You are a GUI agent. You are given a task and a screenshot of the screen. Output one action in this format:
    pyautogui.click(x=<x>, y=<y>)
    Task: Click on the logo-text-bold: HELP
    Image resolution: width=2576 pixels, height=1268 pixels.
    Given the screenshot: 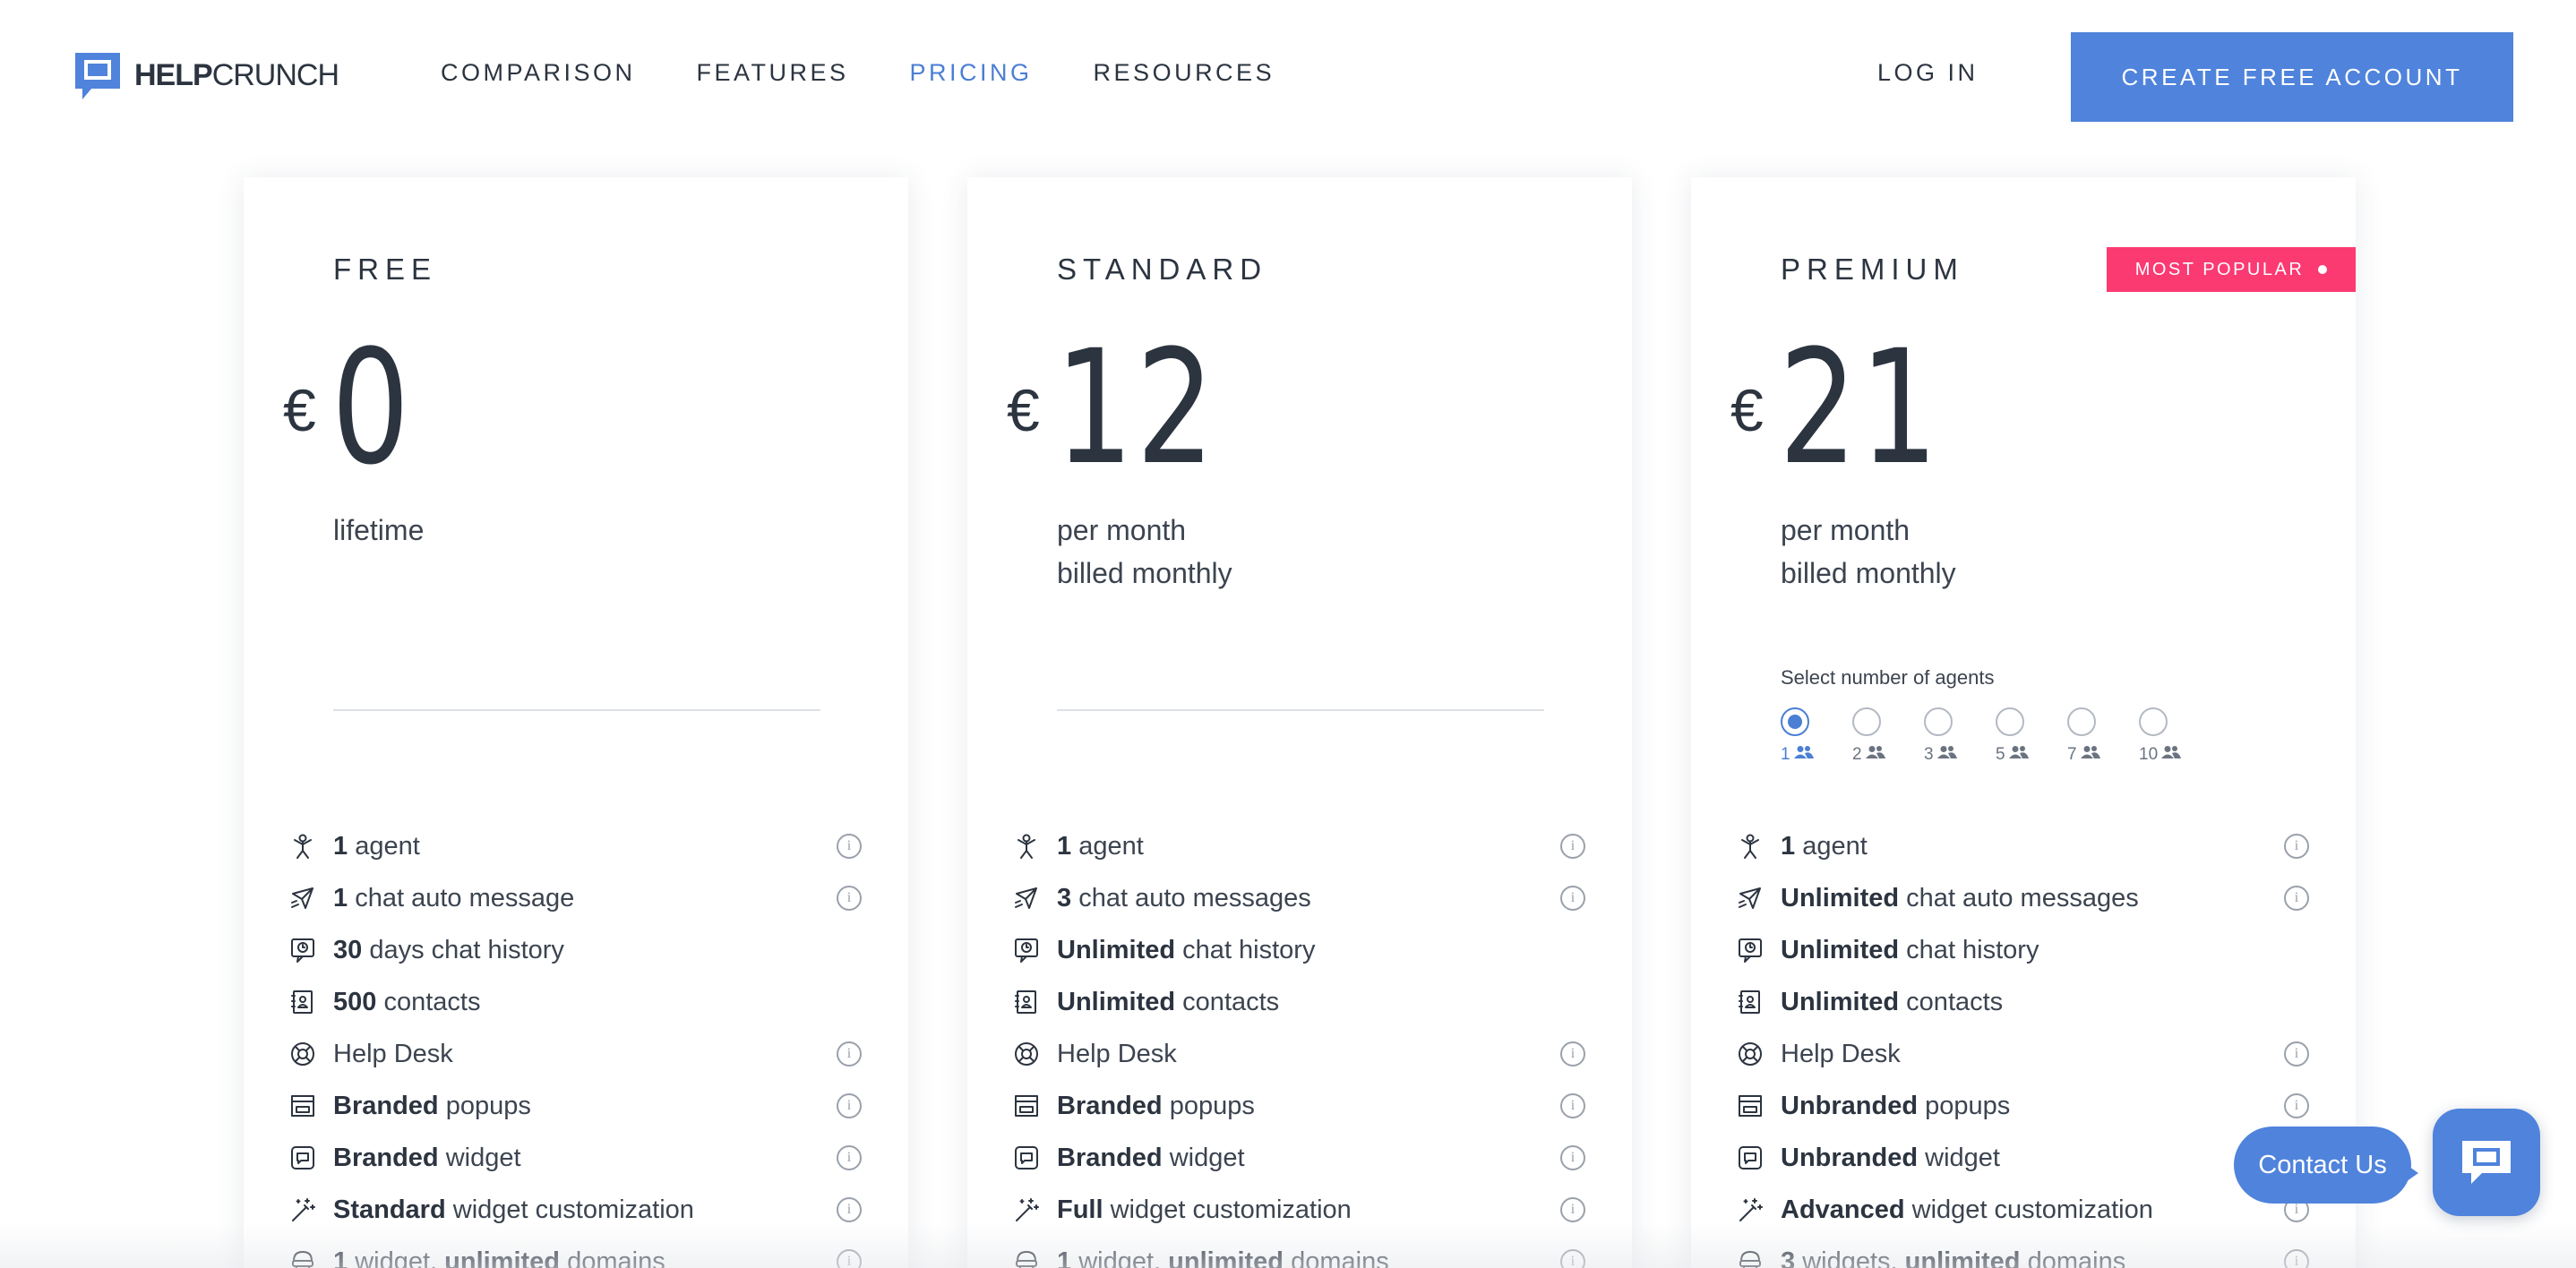 What is the action you would take?
    pyautogui.click(x=173, y=74)
    